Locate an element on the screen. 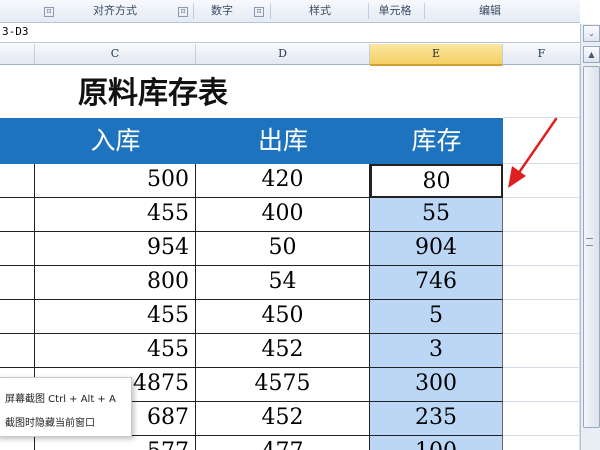  ribbon-group-number: 数字 is located at coordinates (222, 11).